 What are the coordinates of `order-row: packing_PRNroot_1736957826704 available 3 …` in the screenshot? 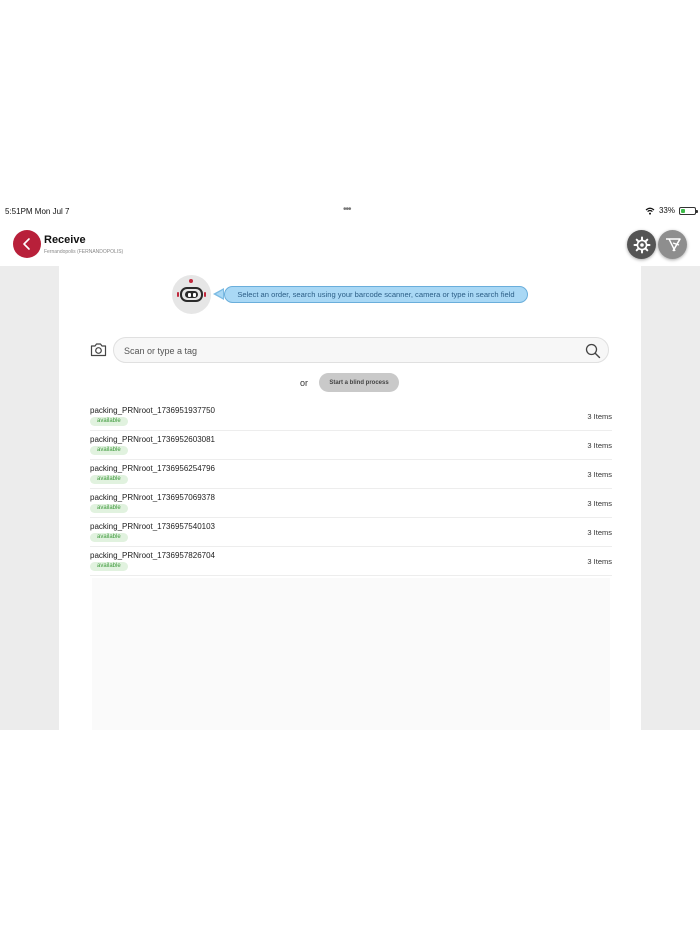 It's located at (351, 561).